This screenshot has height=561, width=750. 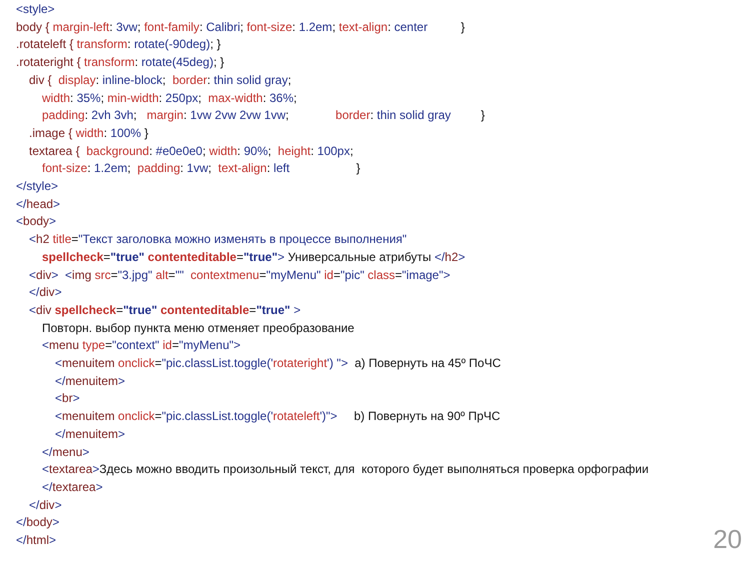 What do you see at coordinates (118, 45) in the screenshot?
I see `code-line: .rotateleft { transform: rotate(-90deg); }` at bounding box center [118, 45].